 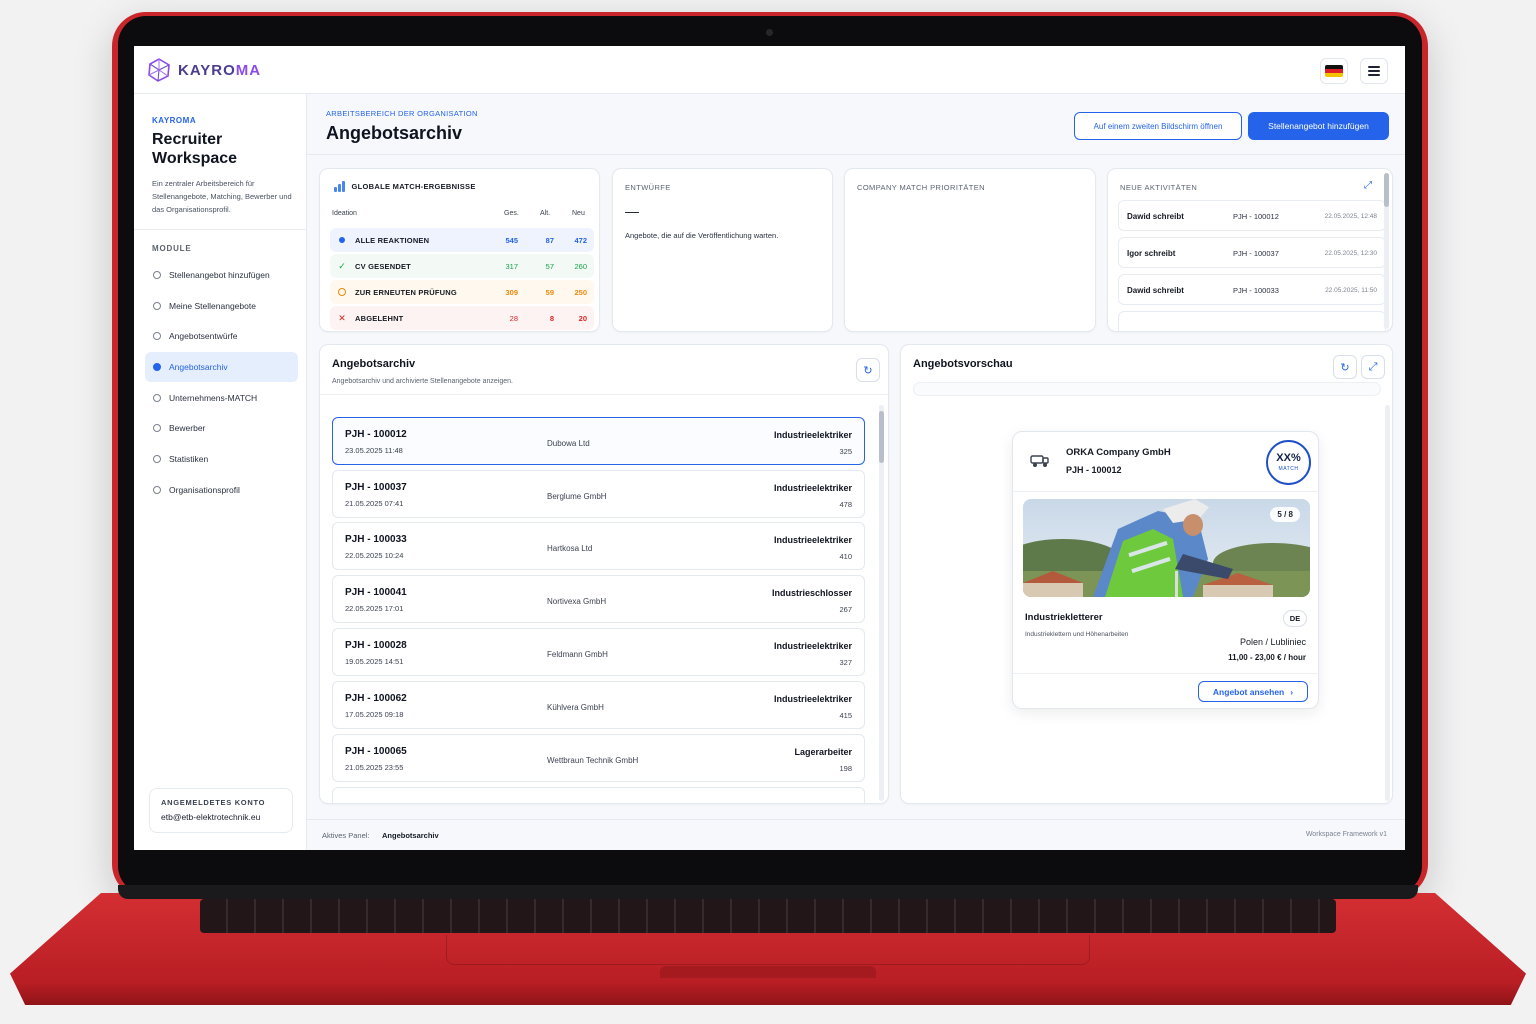 What do you see at coordinates (881, 603) in the screenshot?
I see `archive-scrollbar` at bounding box center [881, 603].